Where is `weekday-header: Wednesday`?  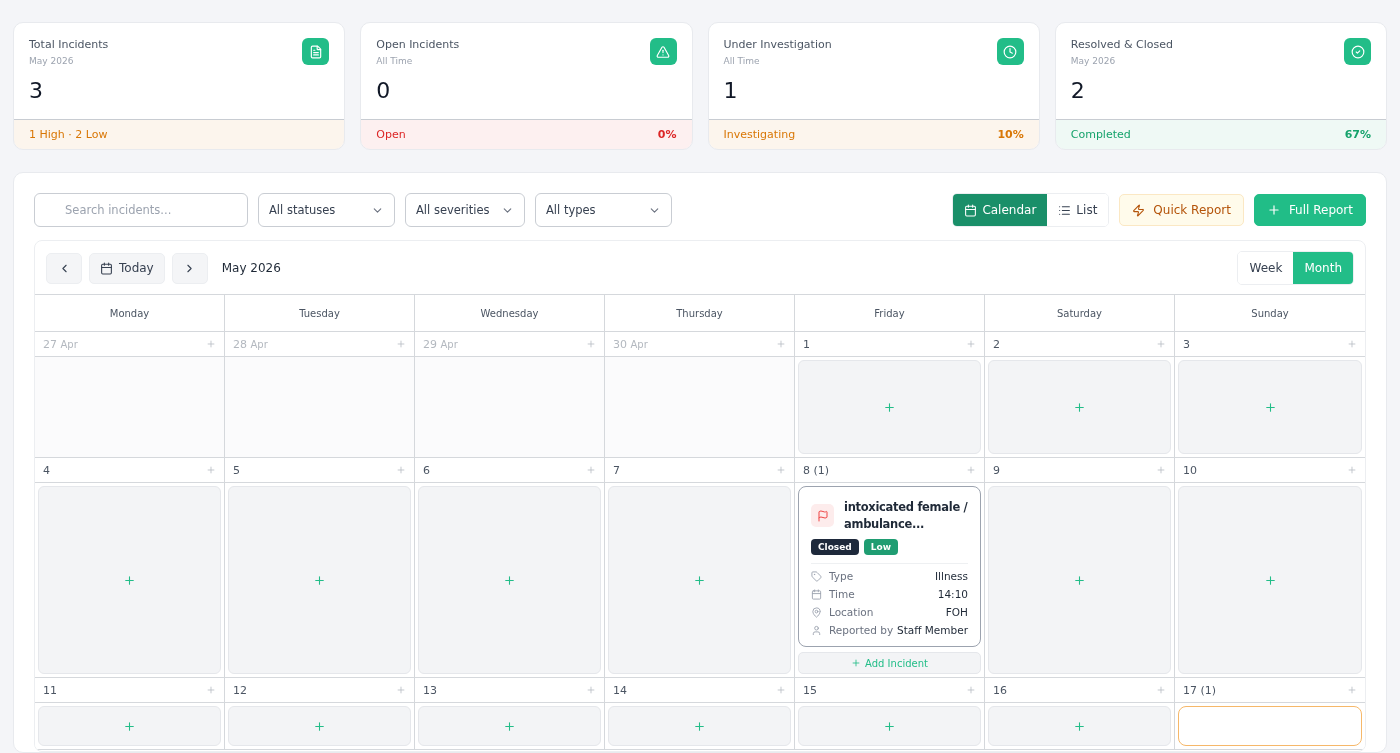
weekday-header: Wednesday is located at coordinates (510, 313).